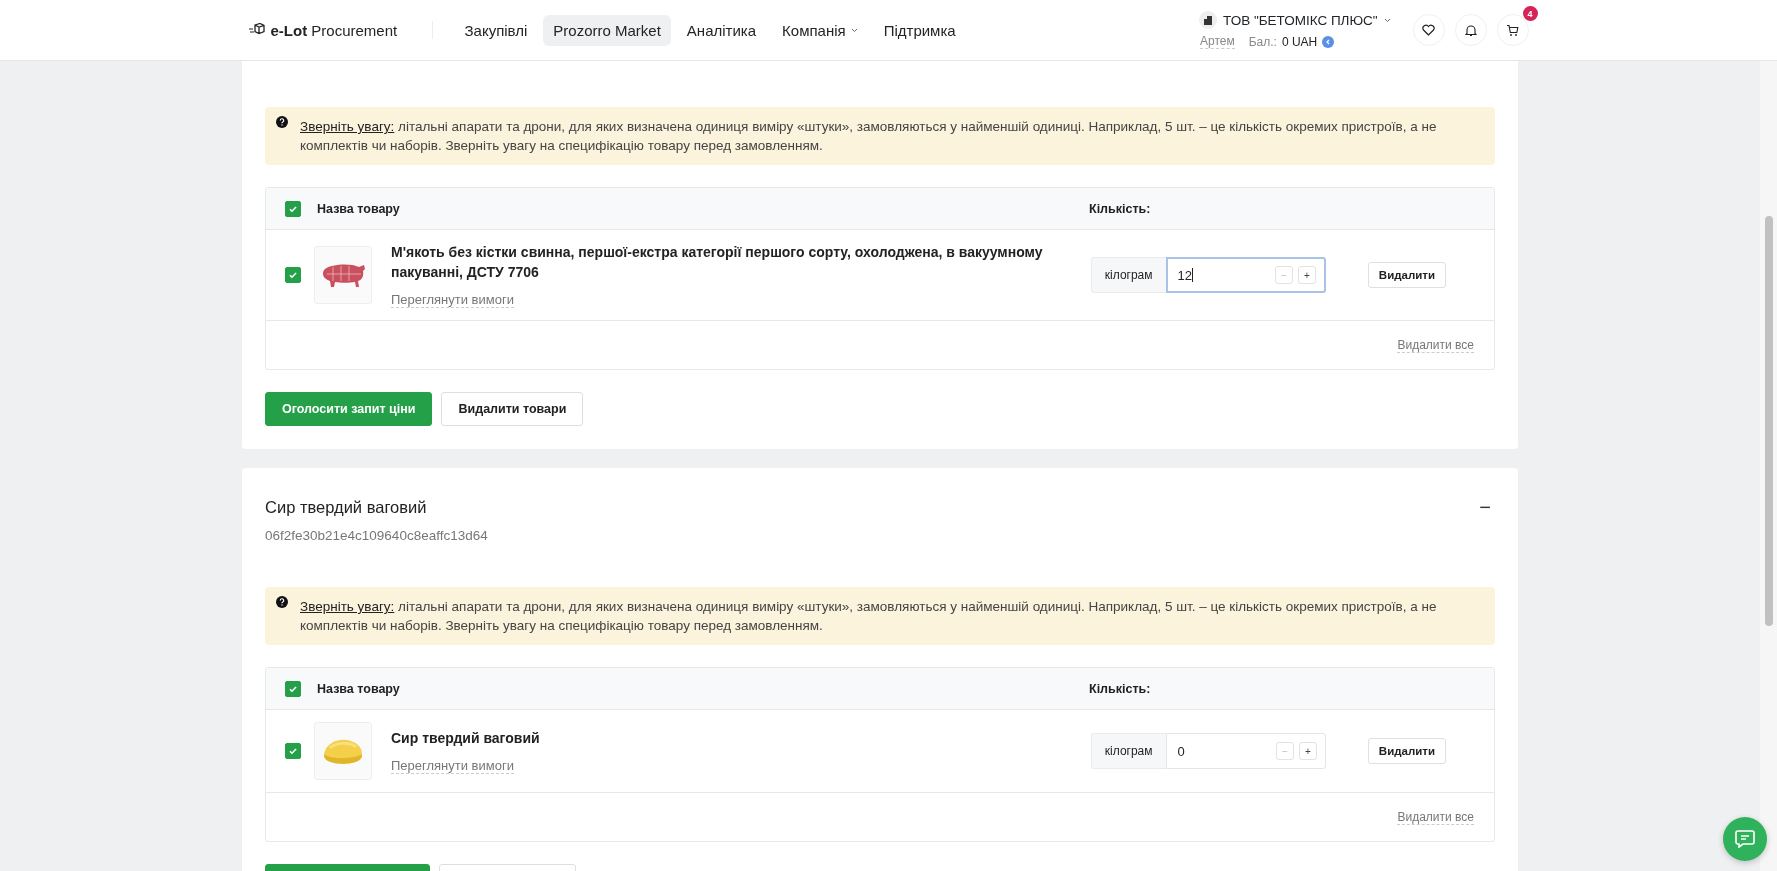 The image size is (1777, 871). I want to click on chat-button, so click(1745, 839).